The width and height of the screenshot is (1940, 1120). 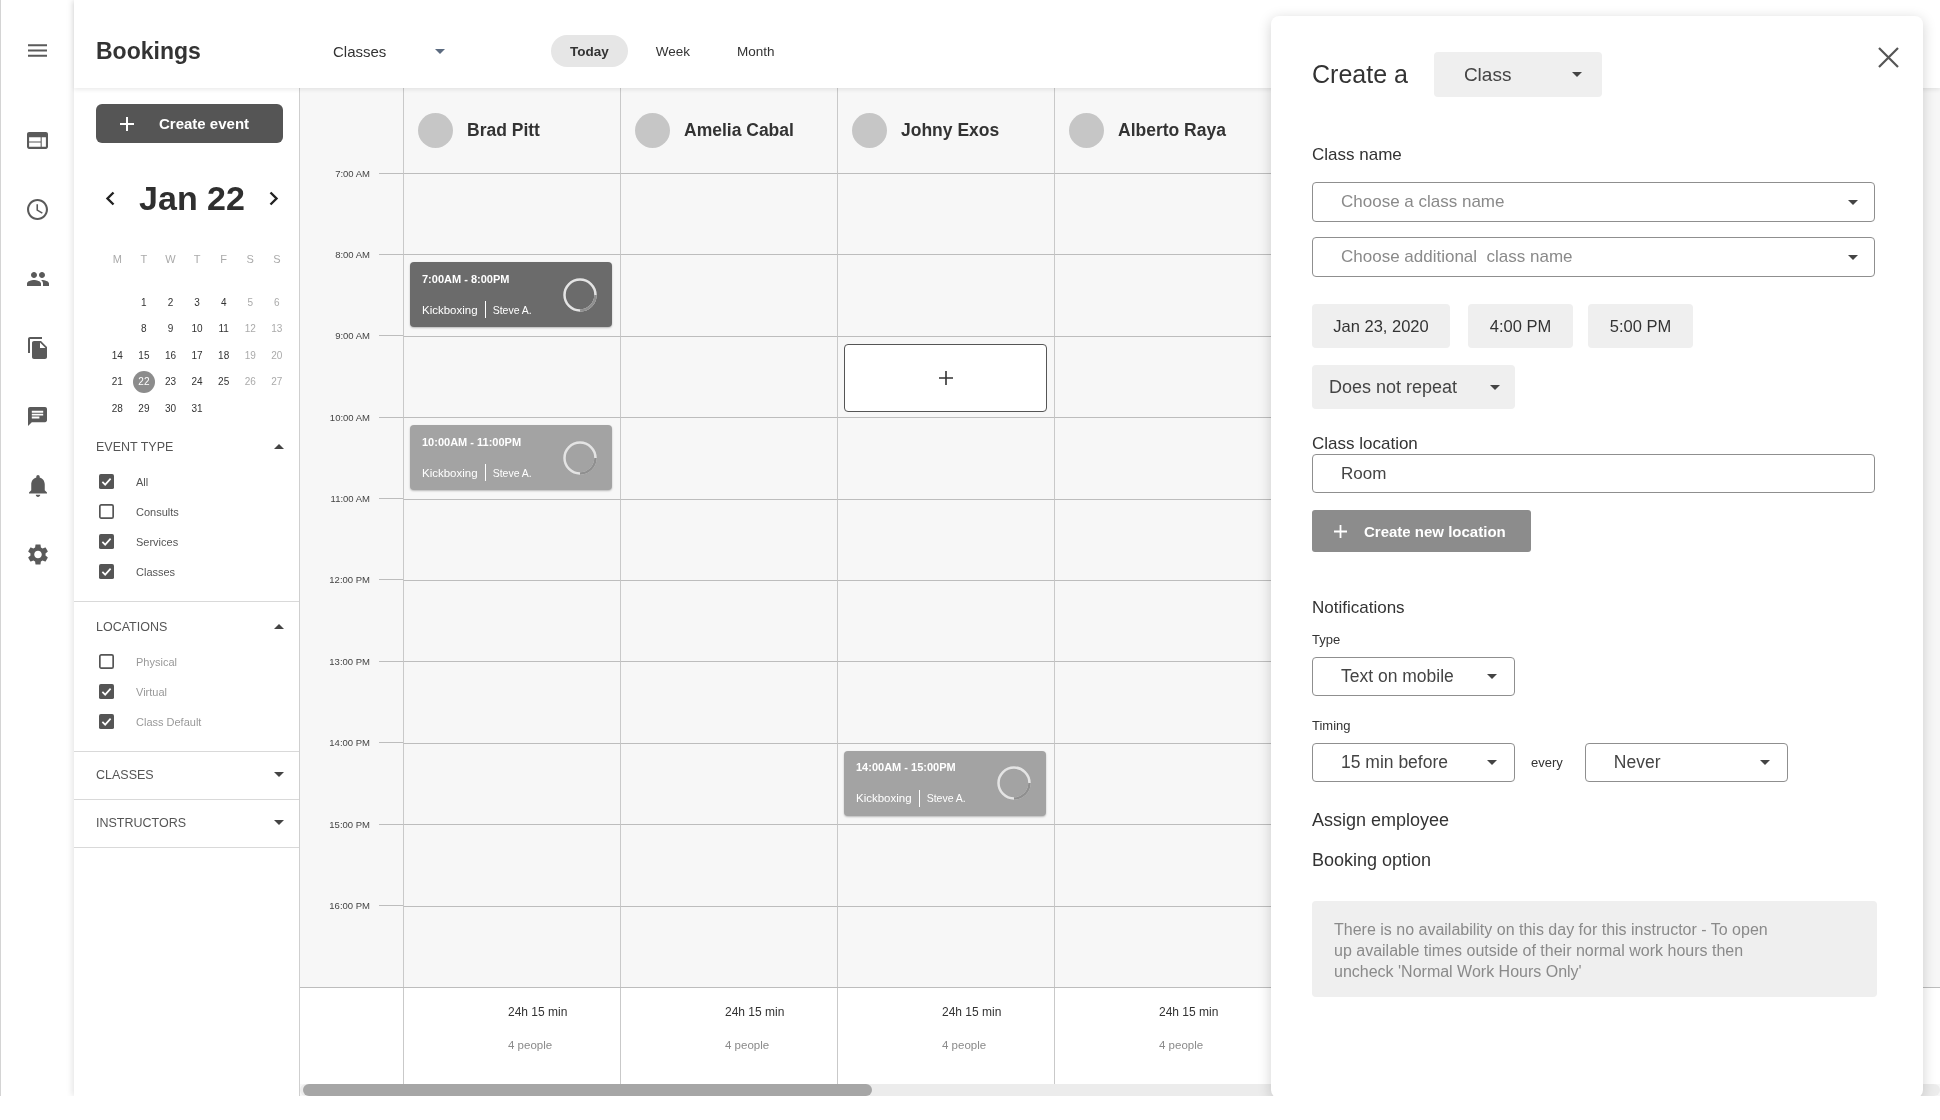 What do you see at coordinates (349, 661) in the screenshot?
I see `hour-label: 13:00 PM` at bounding box center [349, 661].